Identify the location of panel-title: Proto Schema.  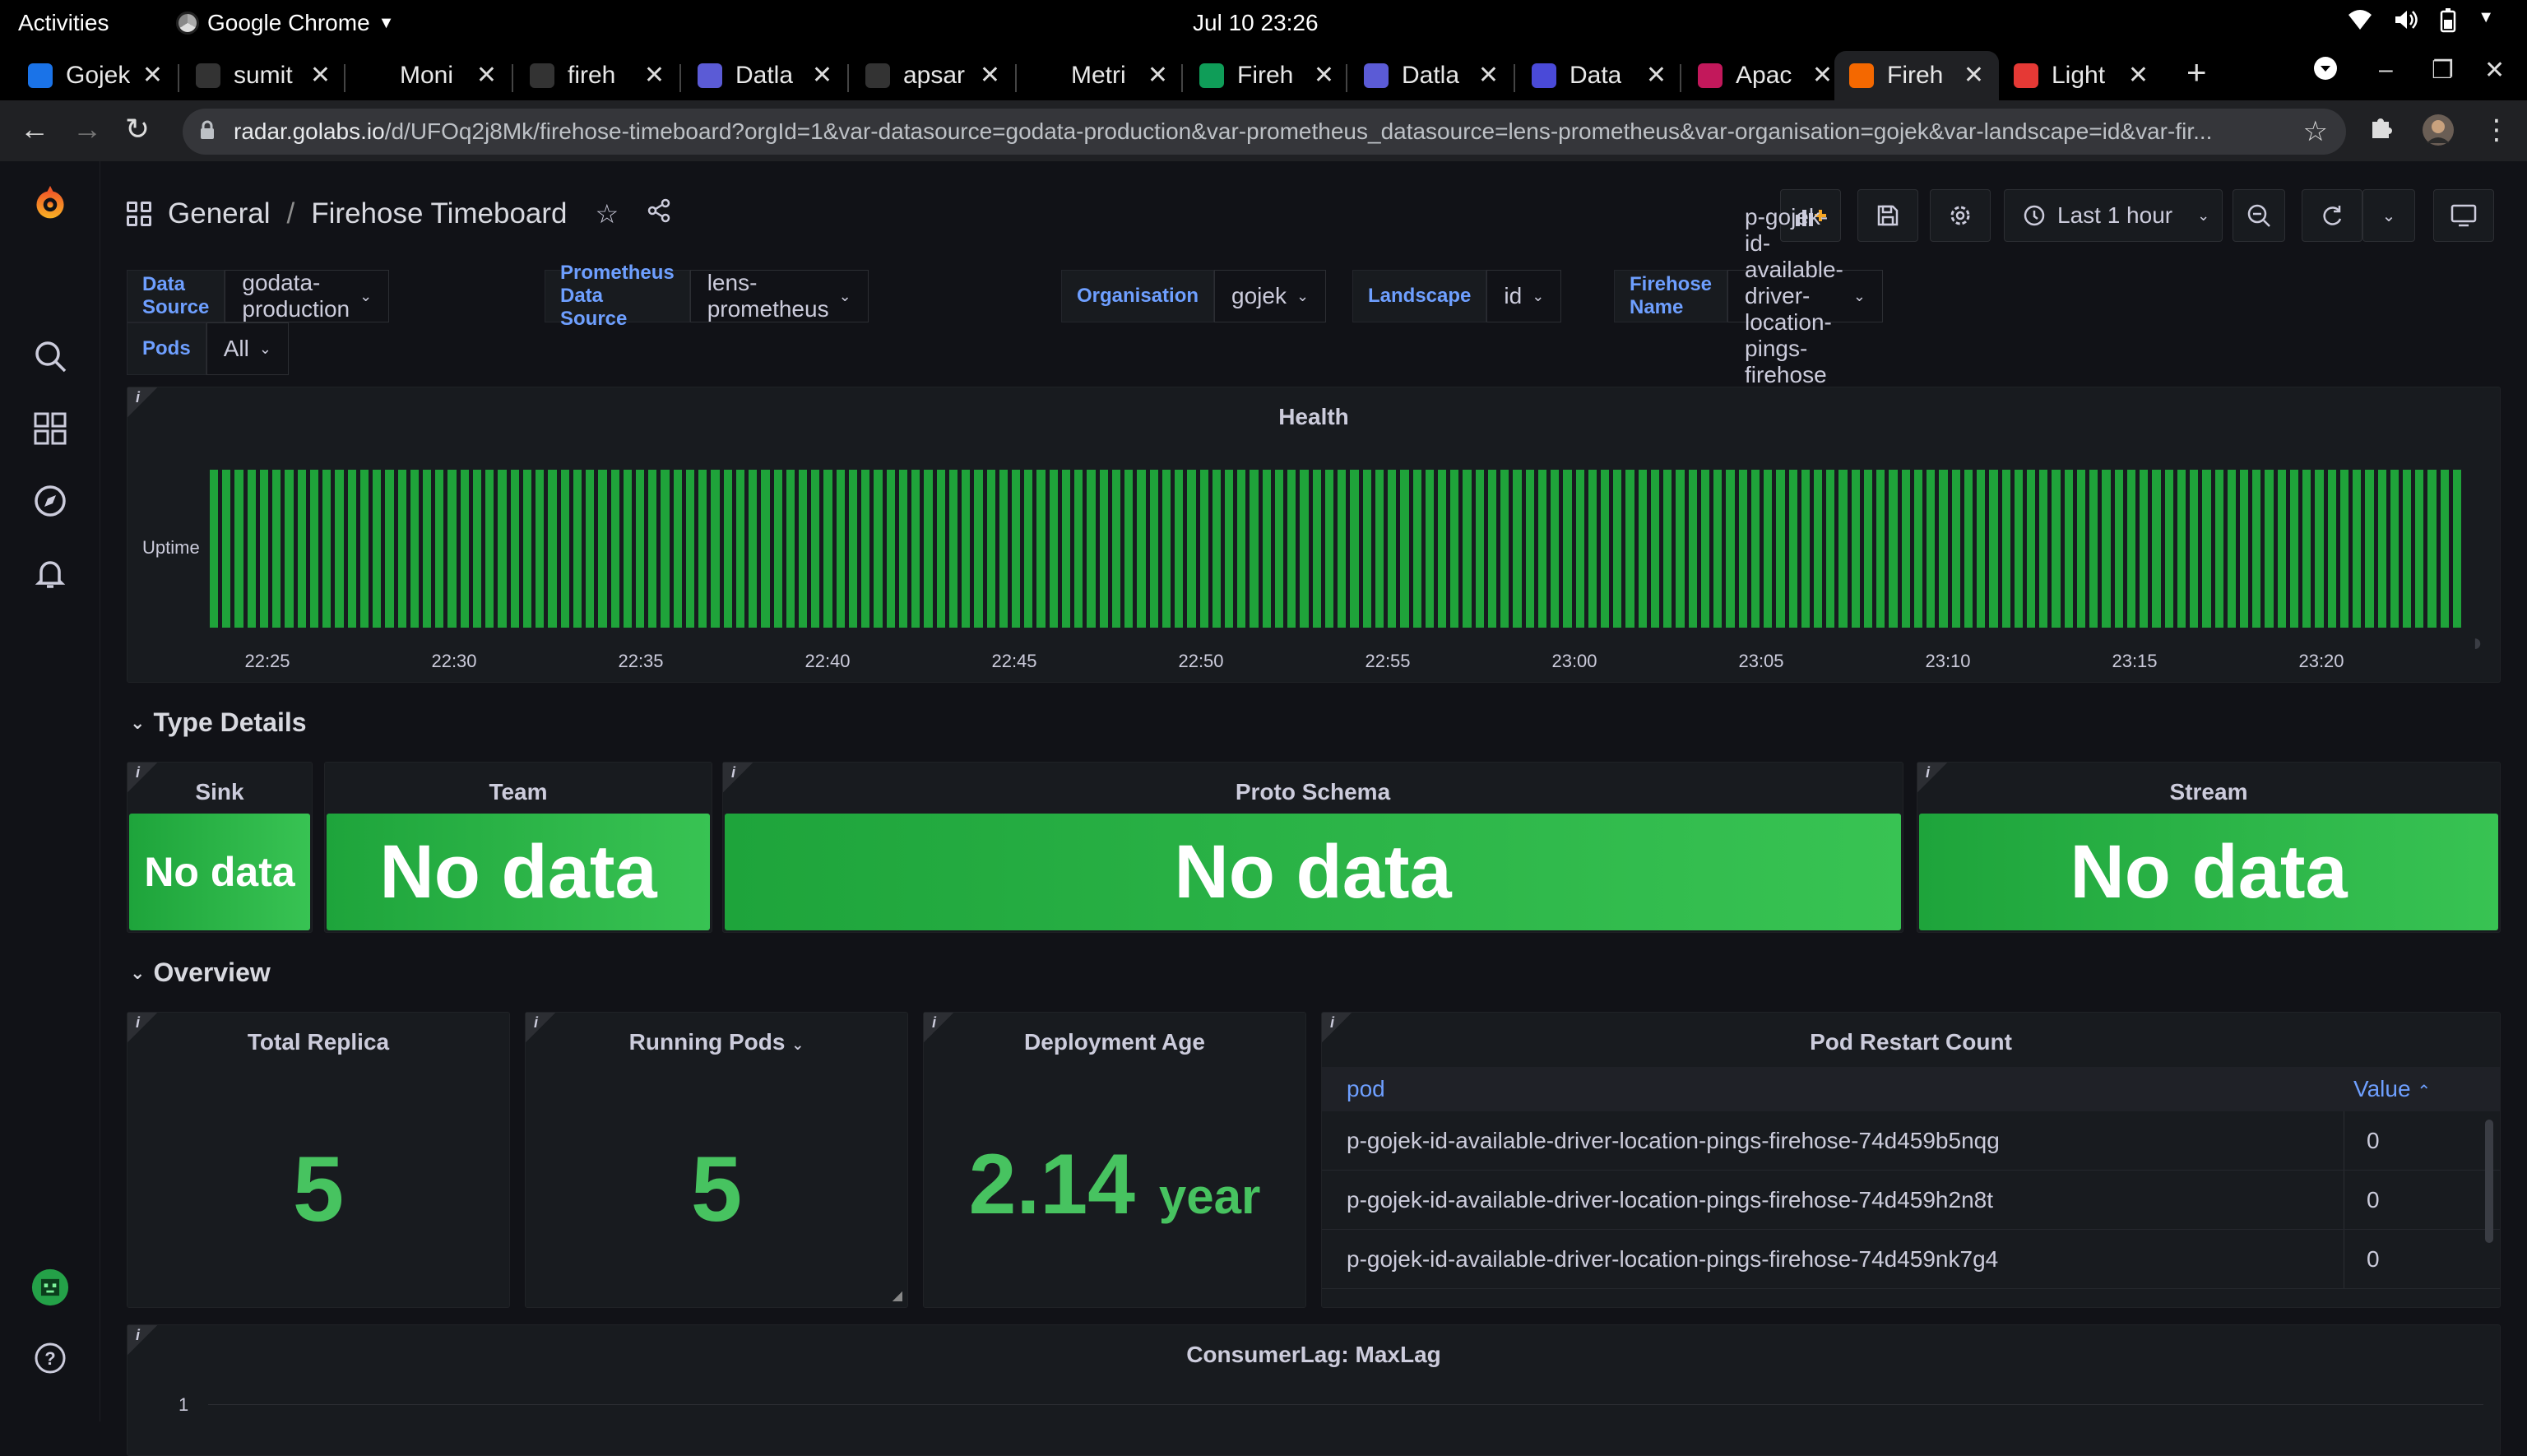
(1313, 792).